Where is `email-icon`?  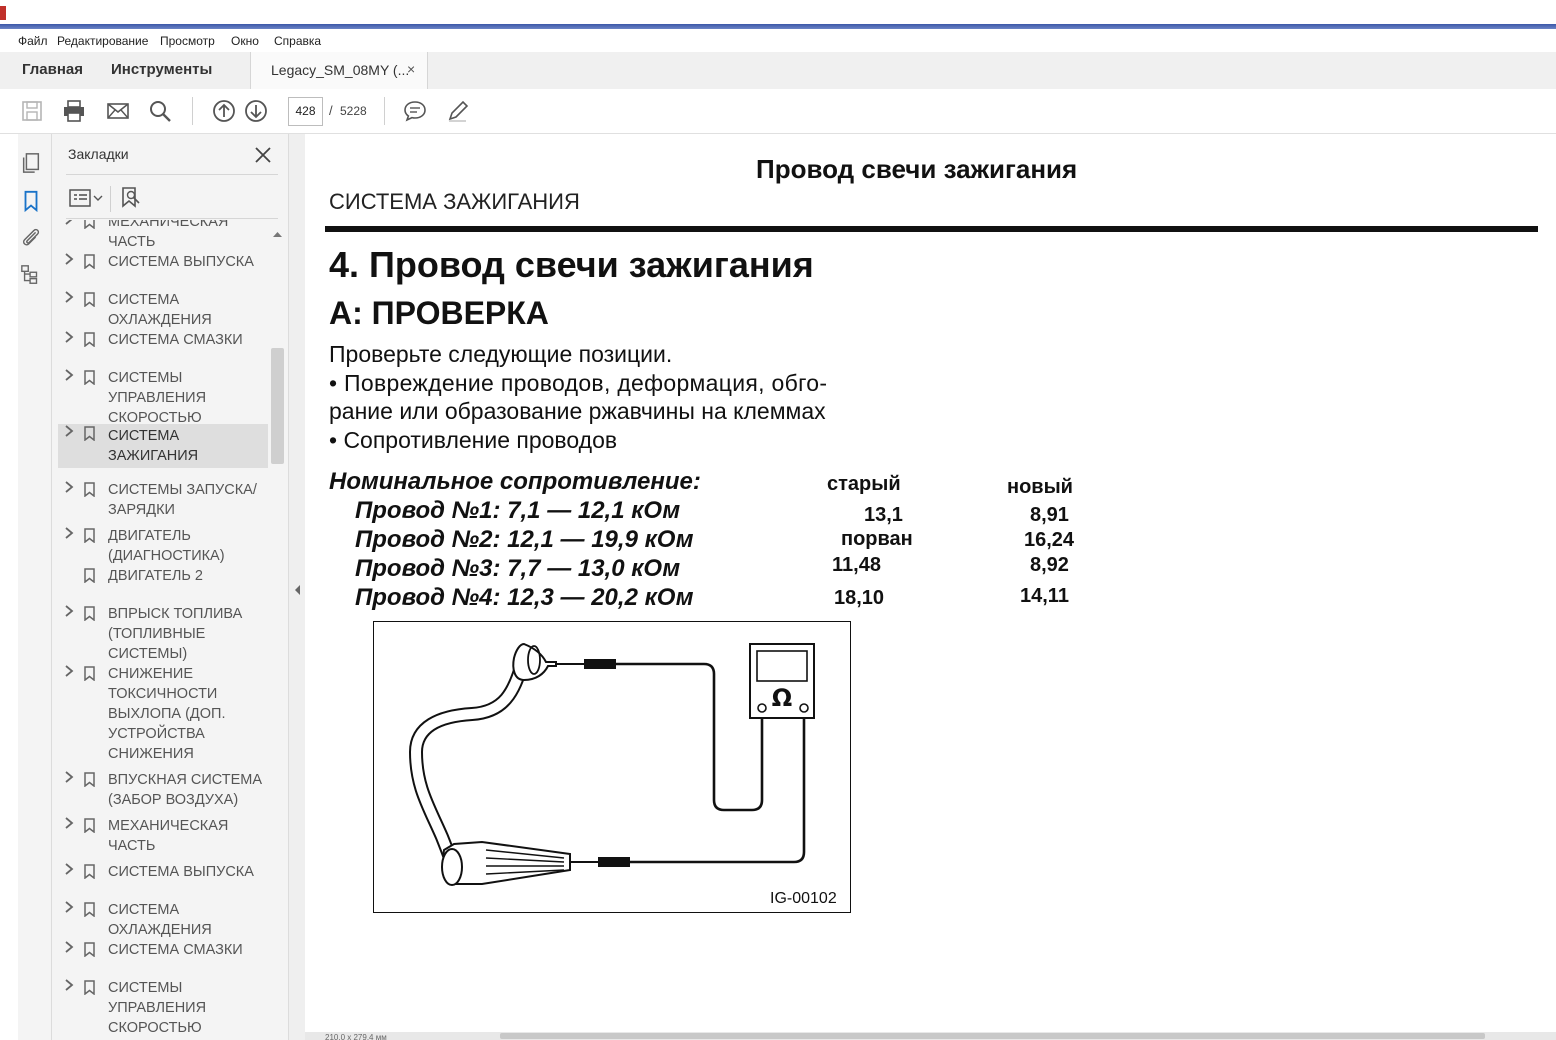 email-icon is located at coordinates (118, 111).